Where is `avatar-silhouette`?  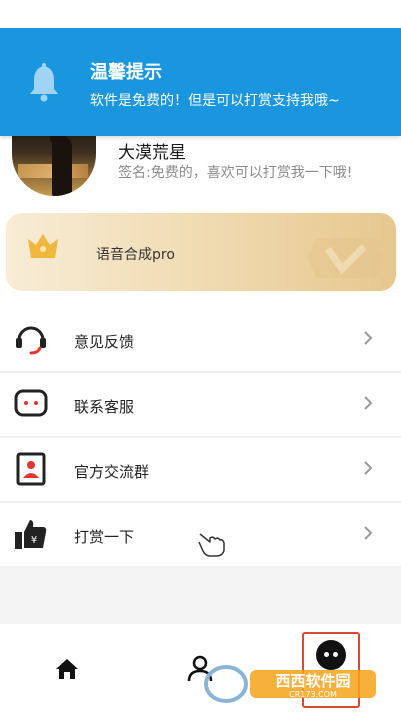
avatar-silhouette is located at coordinates (62, 166).